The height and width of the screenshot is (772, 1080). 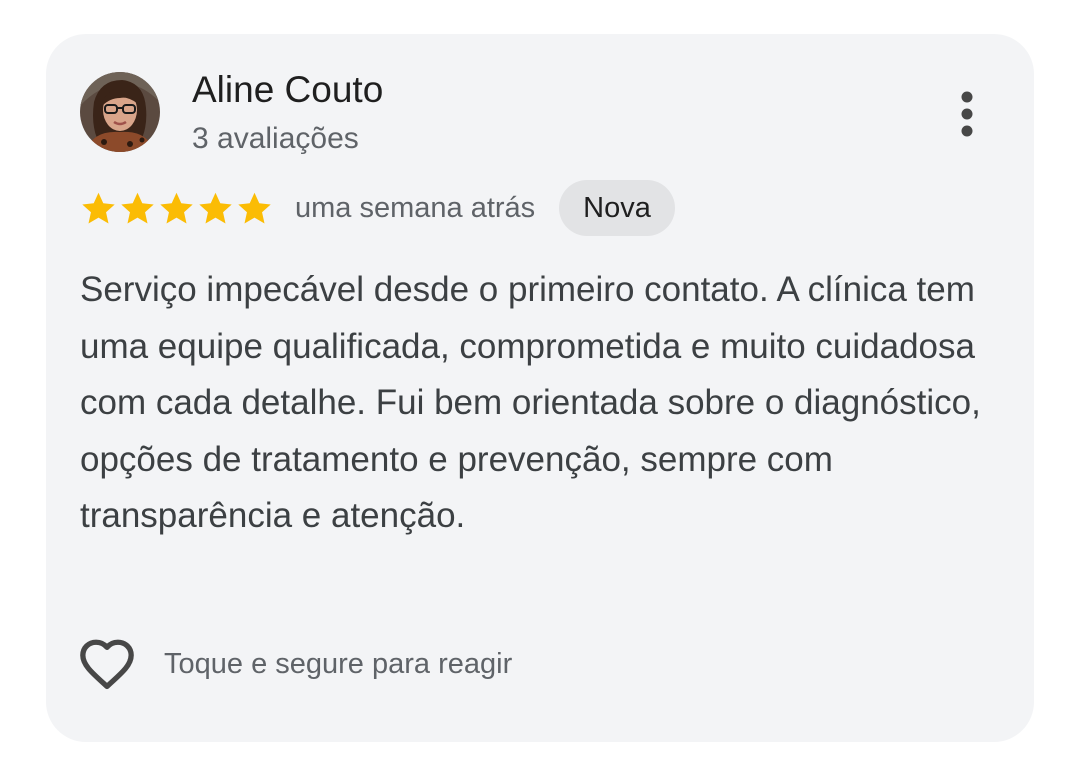 I want to click on heart-outline-icon, so click(x=107, y=664).